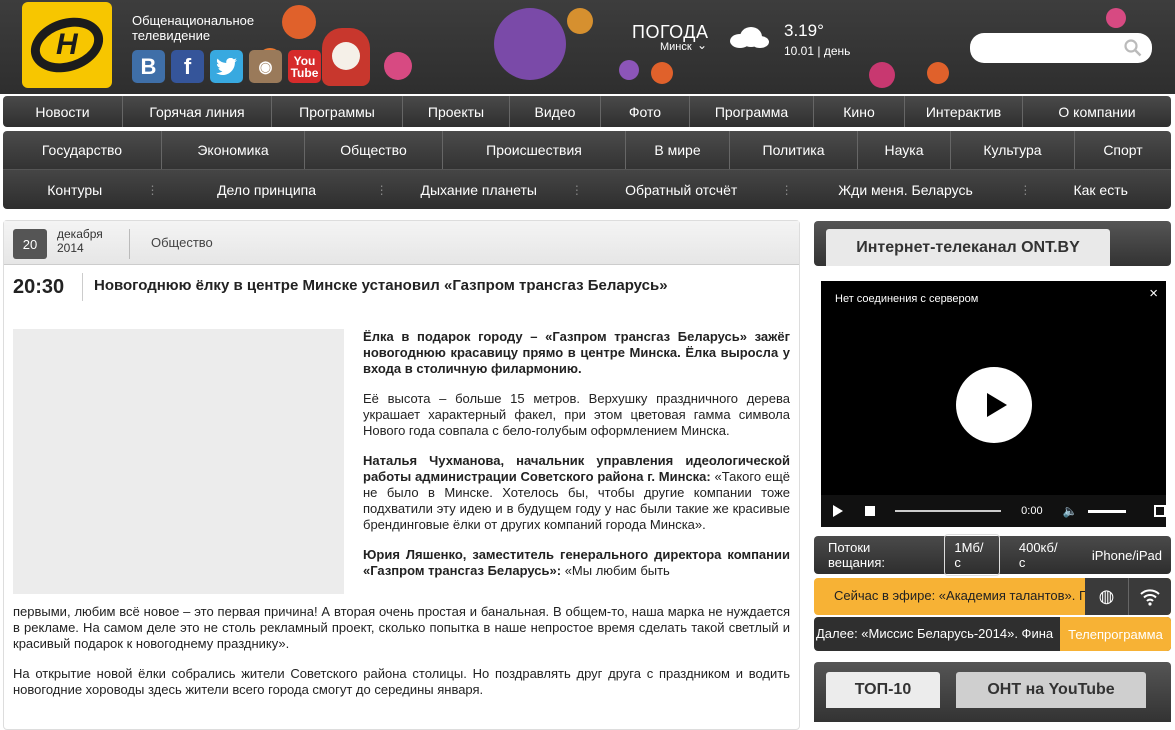 Image resolution: width=1175 pixels, height=730 pixels. What do you see at coordinates (187, 66) in the screenshot?
I see `facebook-icon: f` at bounding box center [187, 66].